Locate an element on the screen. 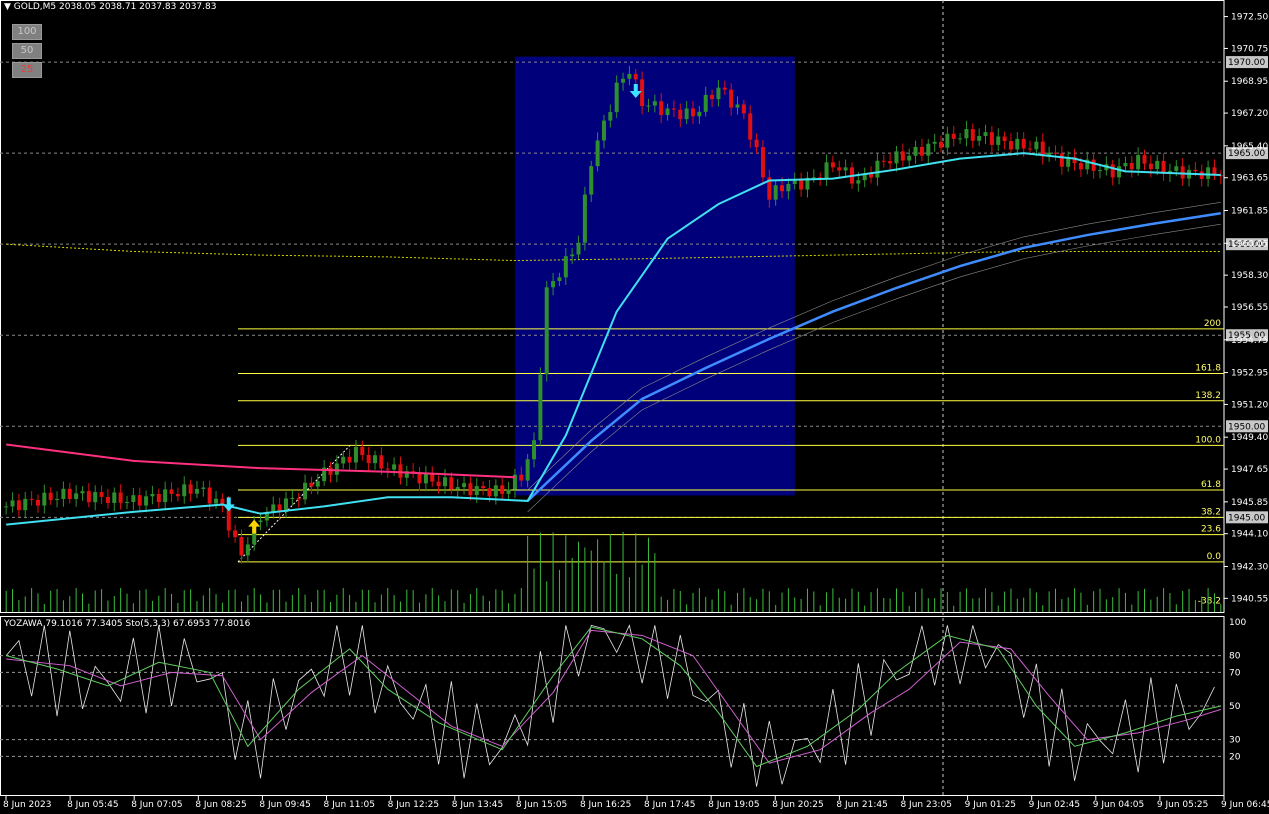 The height and width of the screenshot is (814, 1269). time-tick-label: 8 Jun 19:05 is located at coordinates (733, 805).